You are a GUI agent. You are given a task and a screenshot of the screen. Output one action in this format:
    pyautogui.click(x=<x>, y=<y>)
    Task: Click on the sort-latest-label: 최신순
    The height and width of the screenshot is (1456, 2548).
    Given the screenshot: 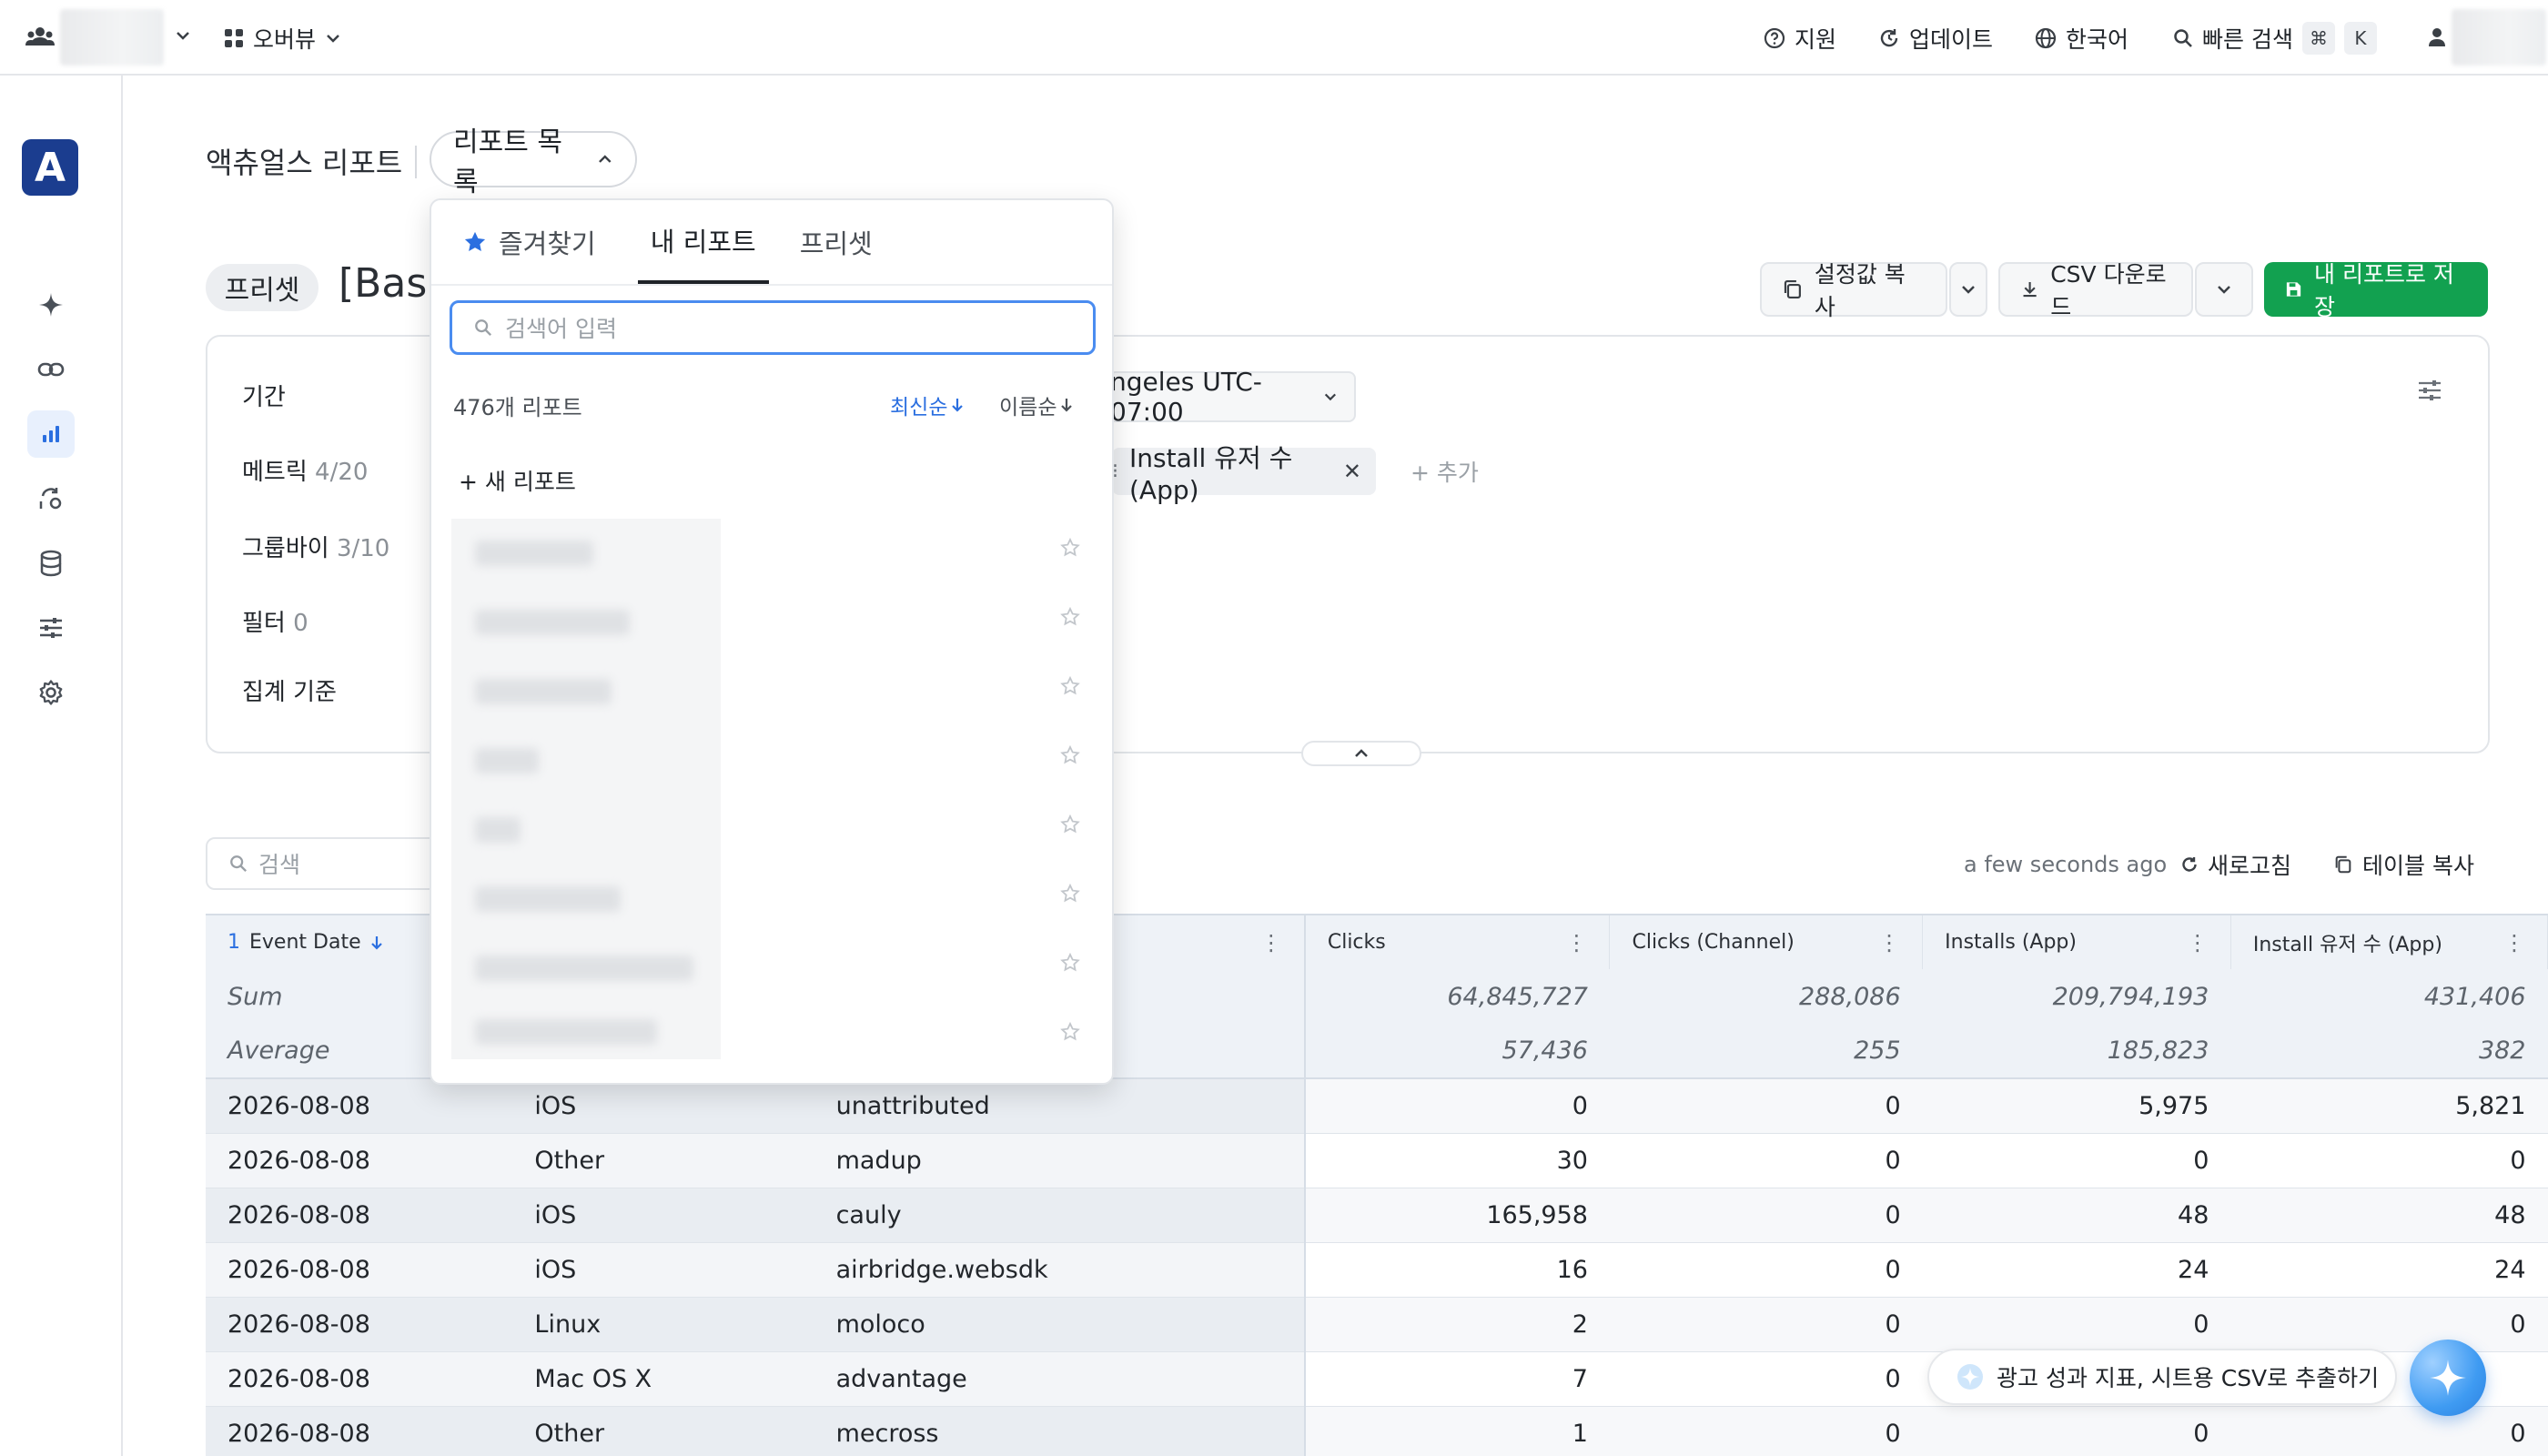 What is the action you would take?
    pyautogui.click(x=919, y=408)
    